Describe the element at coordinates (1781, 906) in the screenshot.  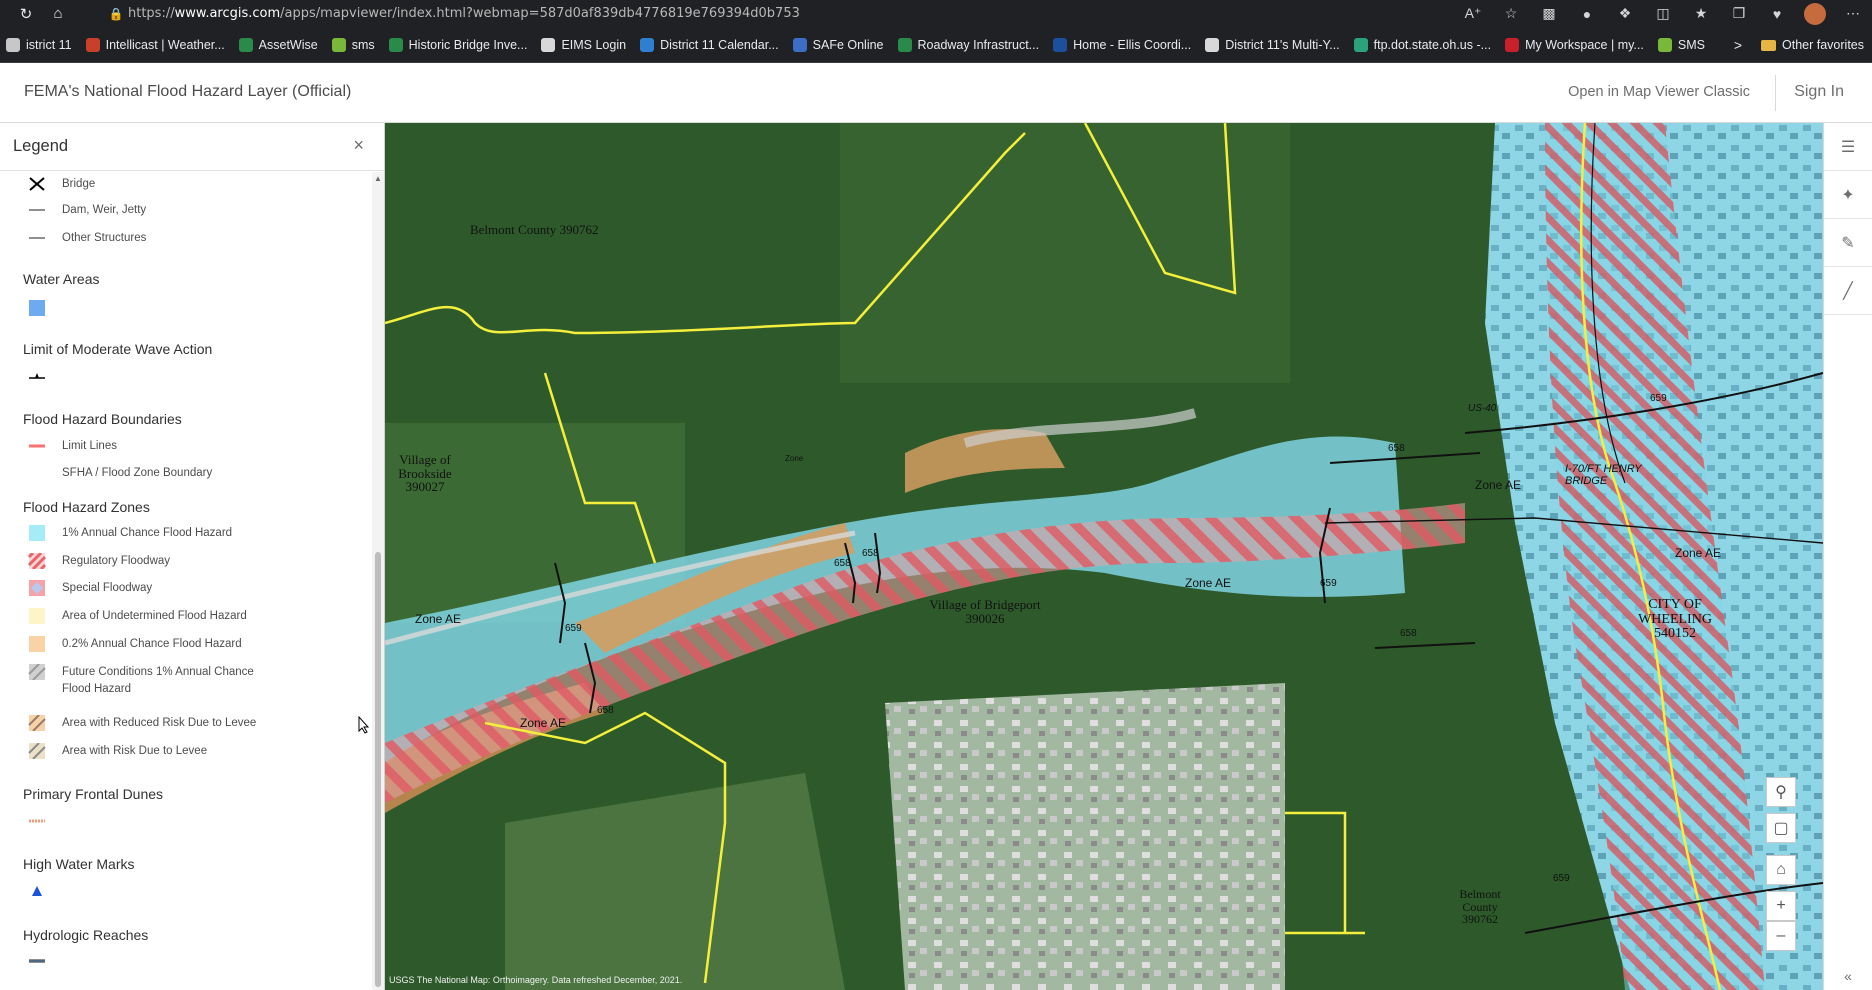
I see `zoom-in-button: +` at that location.